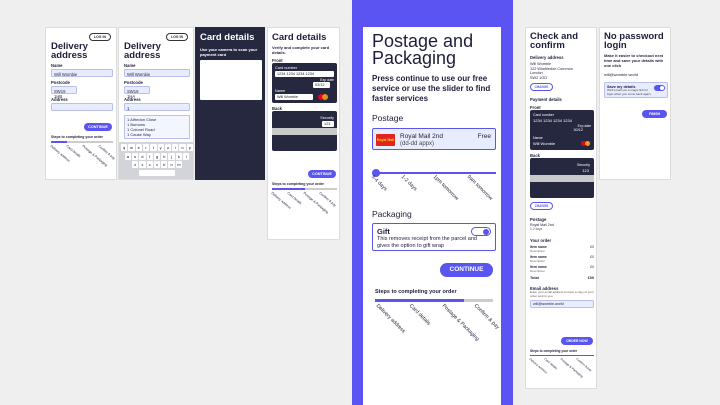  I want to click on keyboard-key: w, so click(131, 147).